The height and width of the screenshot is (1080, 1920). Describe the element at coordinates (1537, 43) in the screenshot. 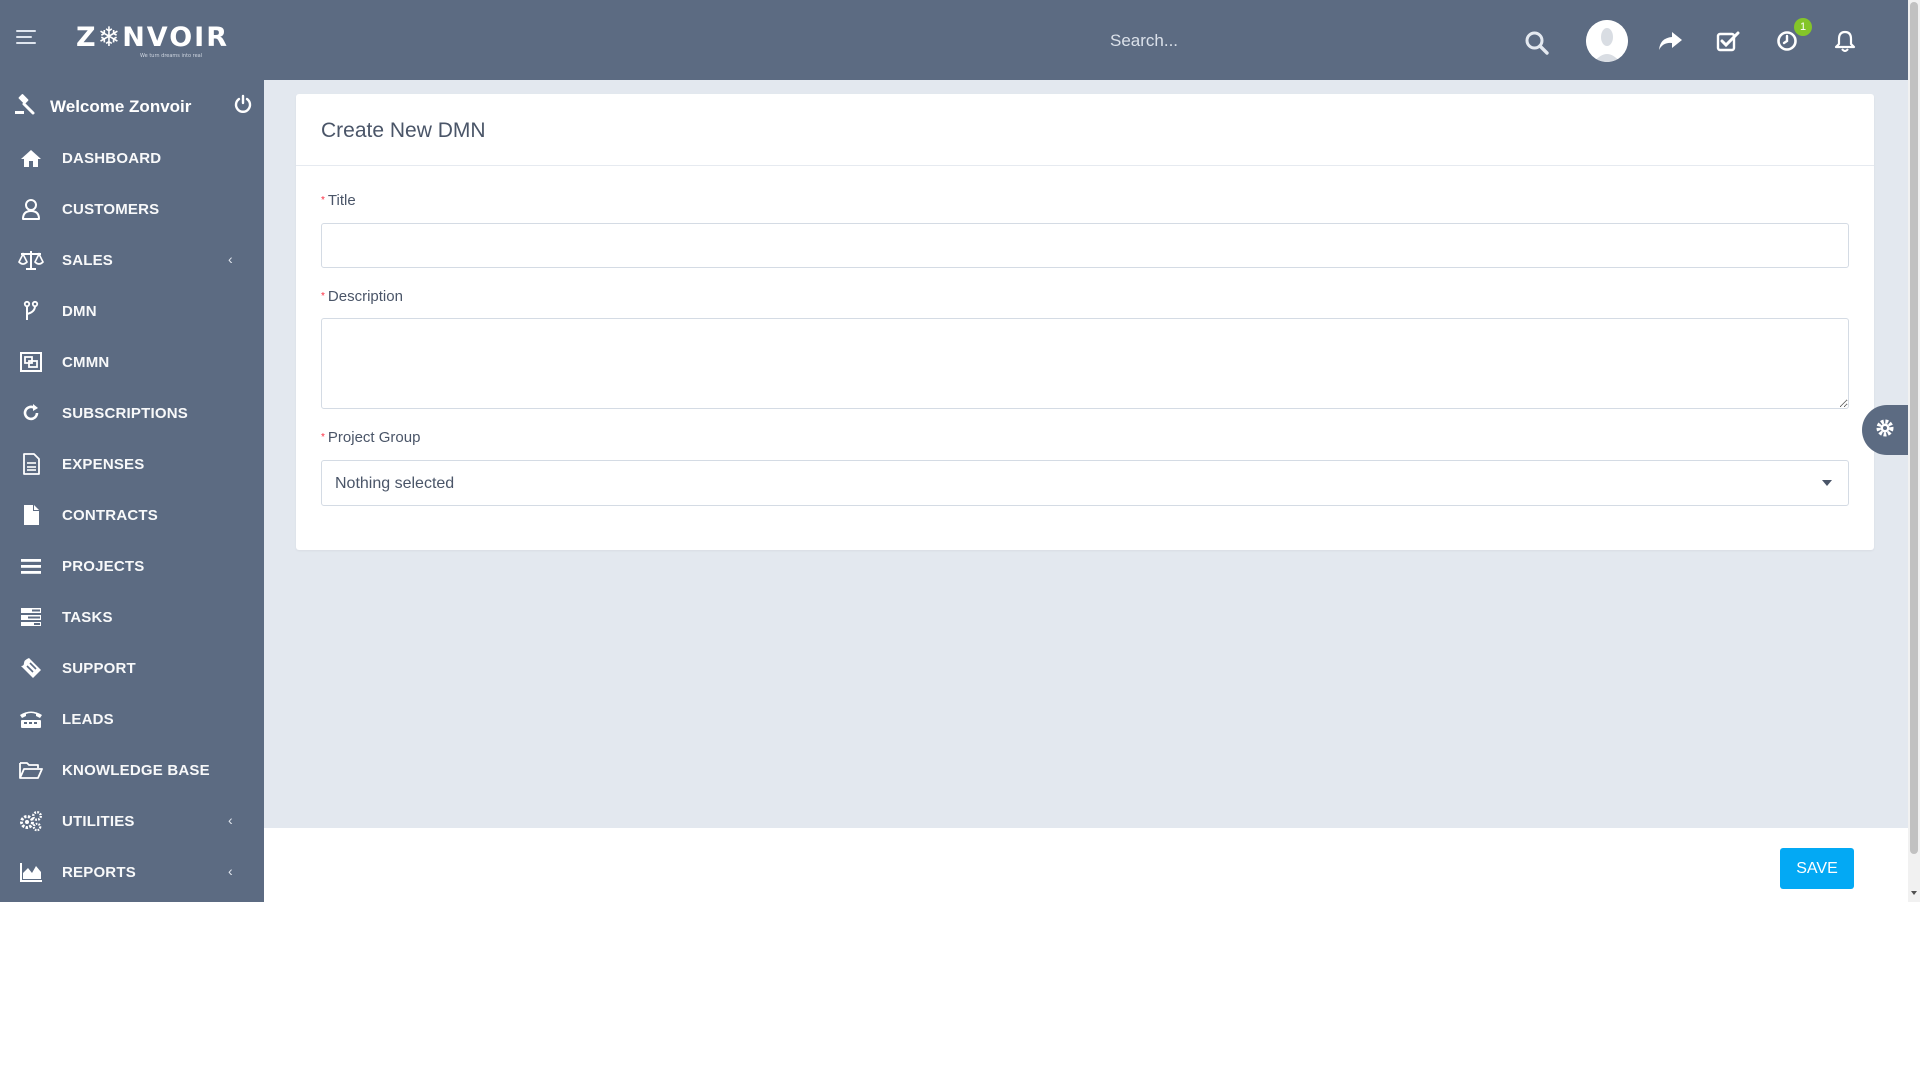

I see `search-icon` at that location.